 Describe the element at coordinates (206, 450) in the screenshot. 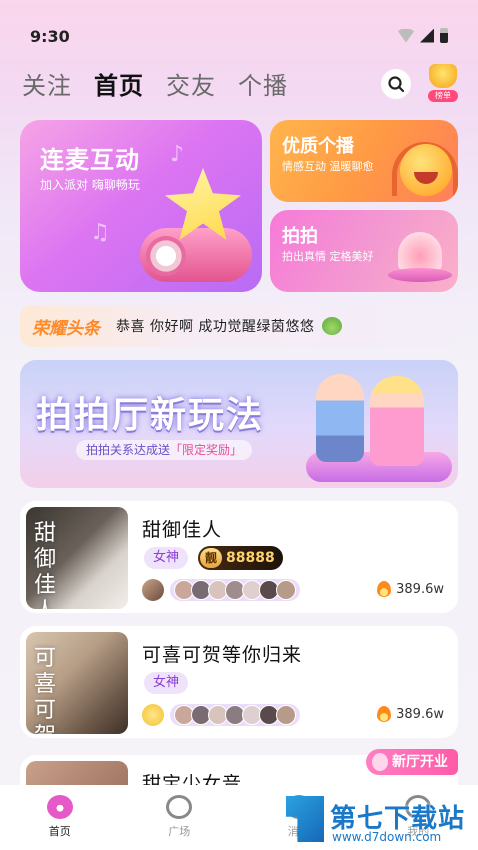

I see `banner-pill-highlight: 「限定奖励」` at that location.